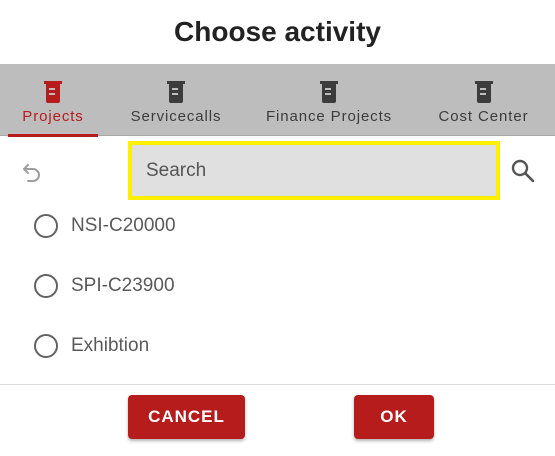 The height and width of the screenshot is (456, 555). Describe the element at coordinates (277, 346) in the screenshot. I see `activity-option: Exhibtion` at that location.